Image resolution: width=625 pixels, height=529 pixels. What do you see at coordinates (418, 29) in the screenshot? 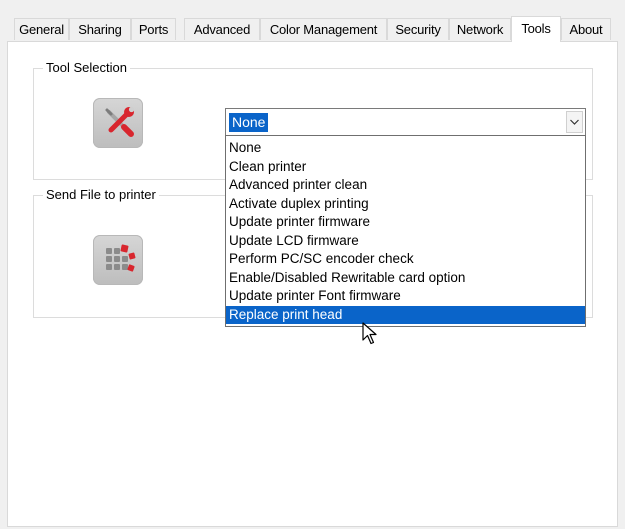
I see `tab-security: Security` at bounding box center [418, 29].